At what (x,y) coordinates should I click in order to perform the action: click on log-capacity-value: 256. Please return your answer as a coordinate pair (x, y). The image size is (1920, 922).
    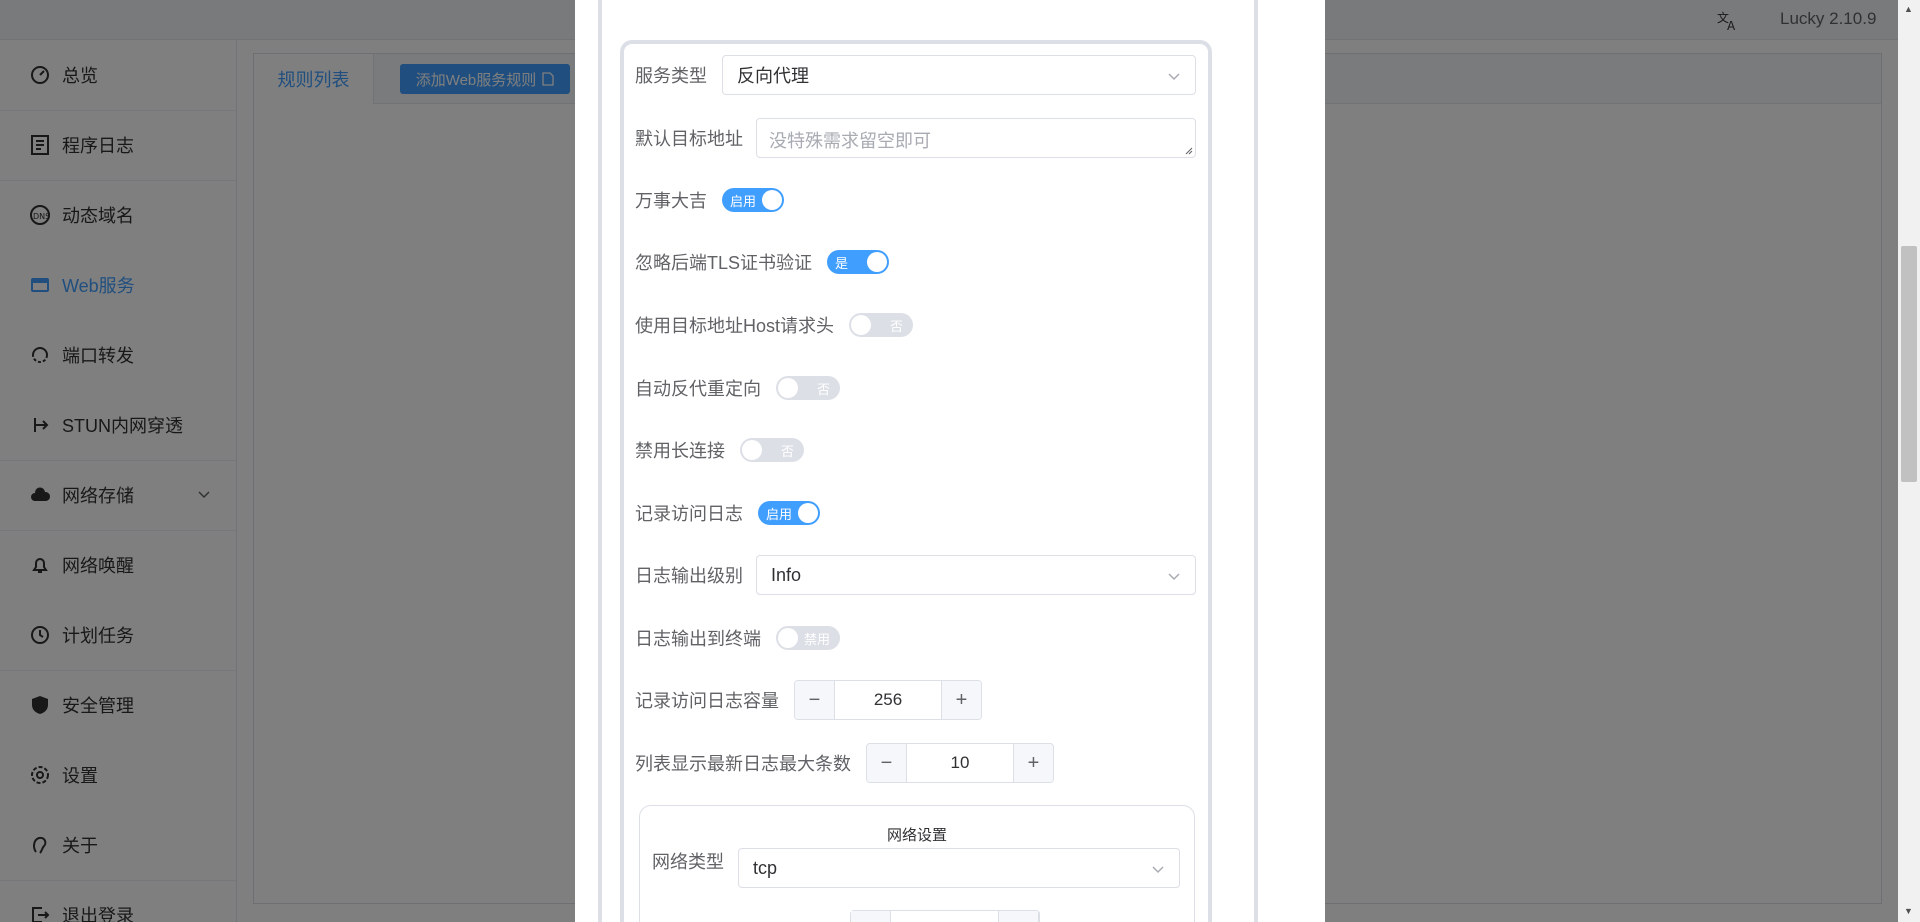
    Looking at the image, I should click on (888, 700).